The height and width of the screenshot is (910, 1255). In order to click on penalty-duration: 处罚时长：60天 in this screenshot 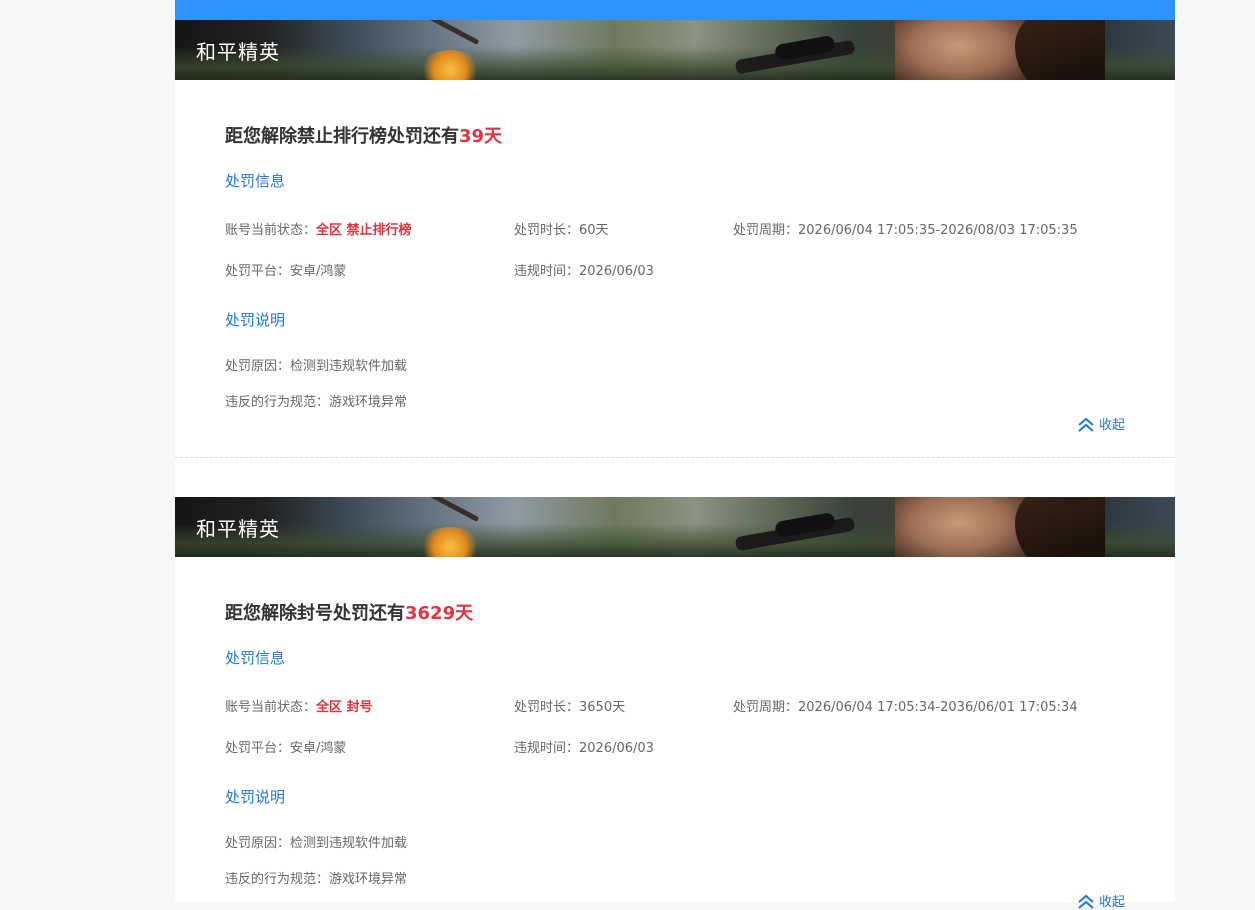, I will do `click(561, 230)`.